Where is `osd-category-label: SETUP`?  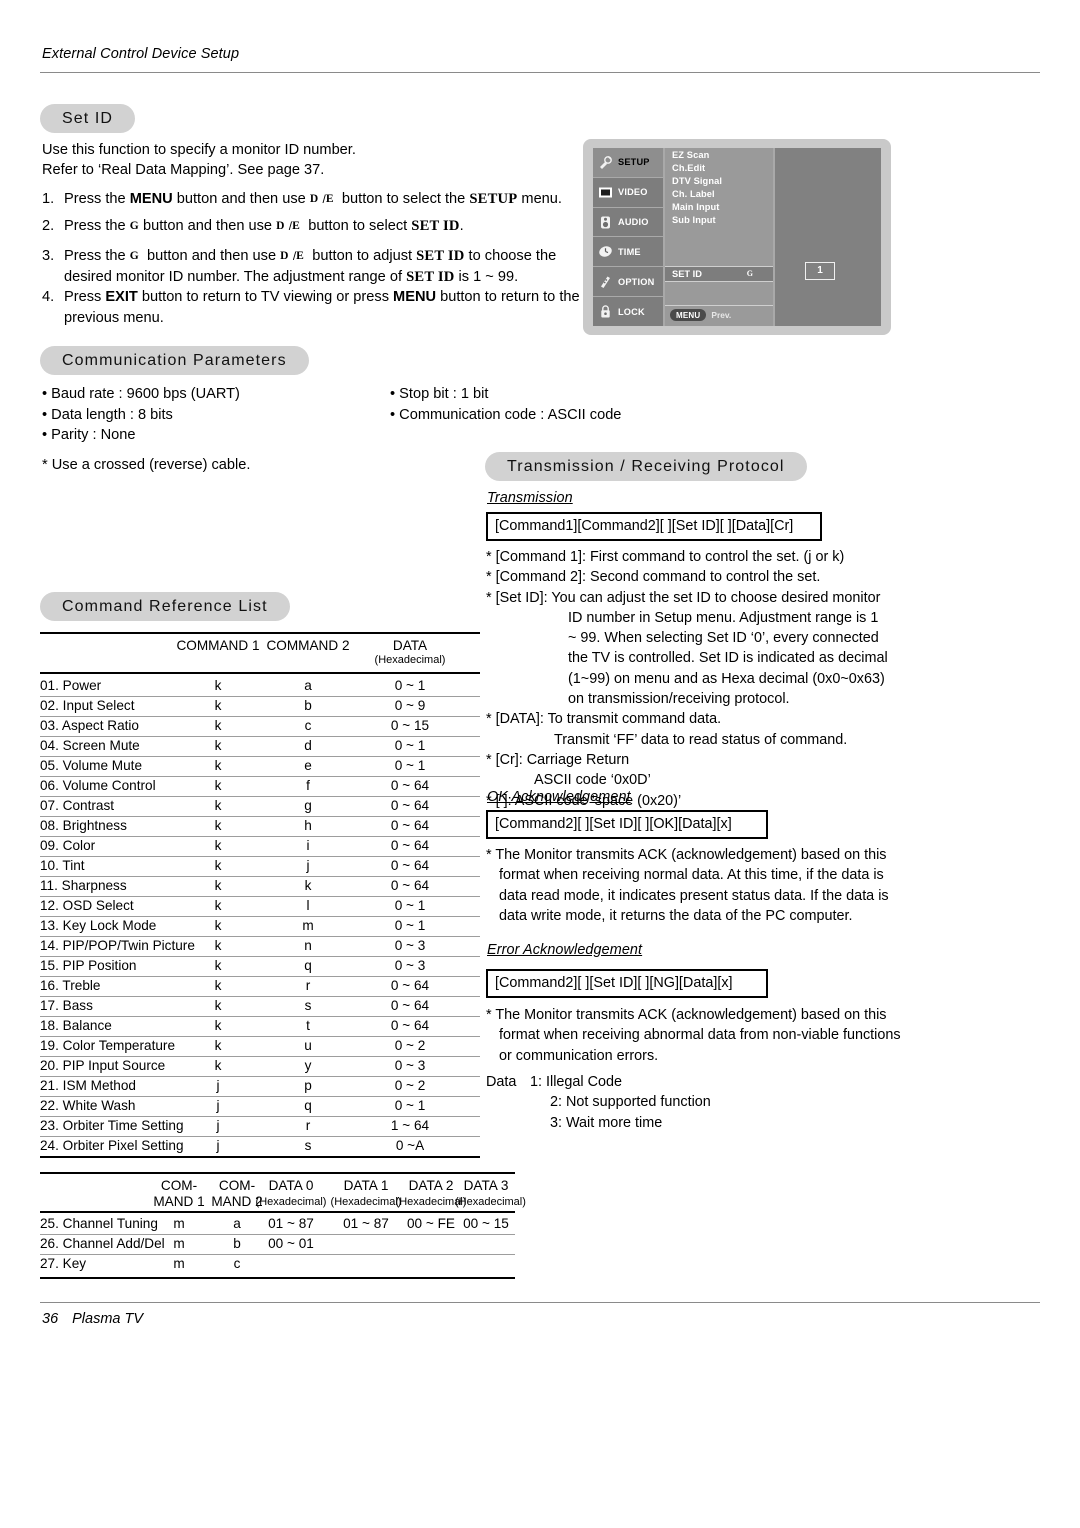 osd-category-label: SETUP is located at coordinates (634, 162).